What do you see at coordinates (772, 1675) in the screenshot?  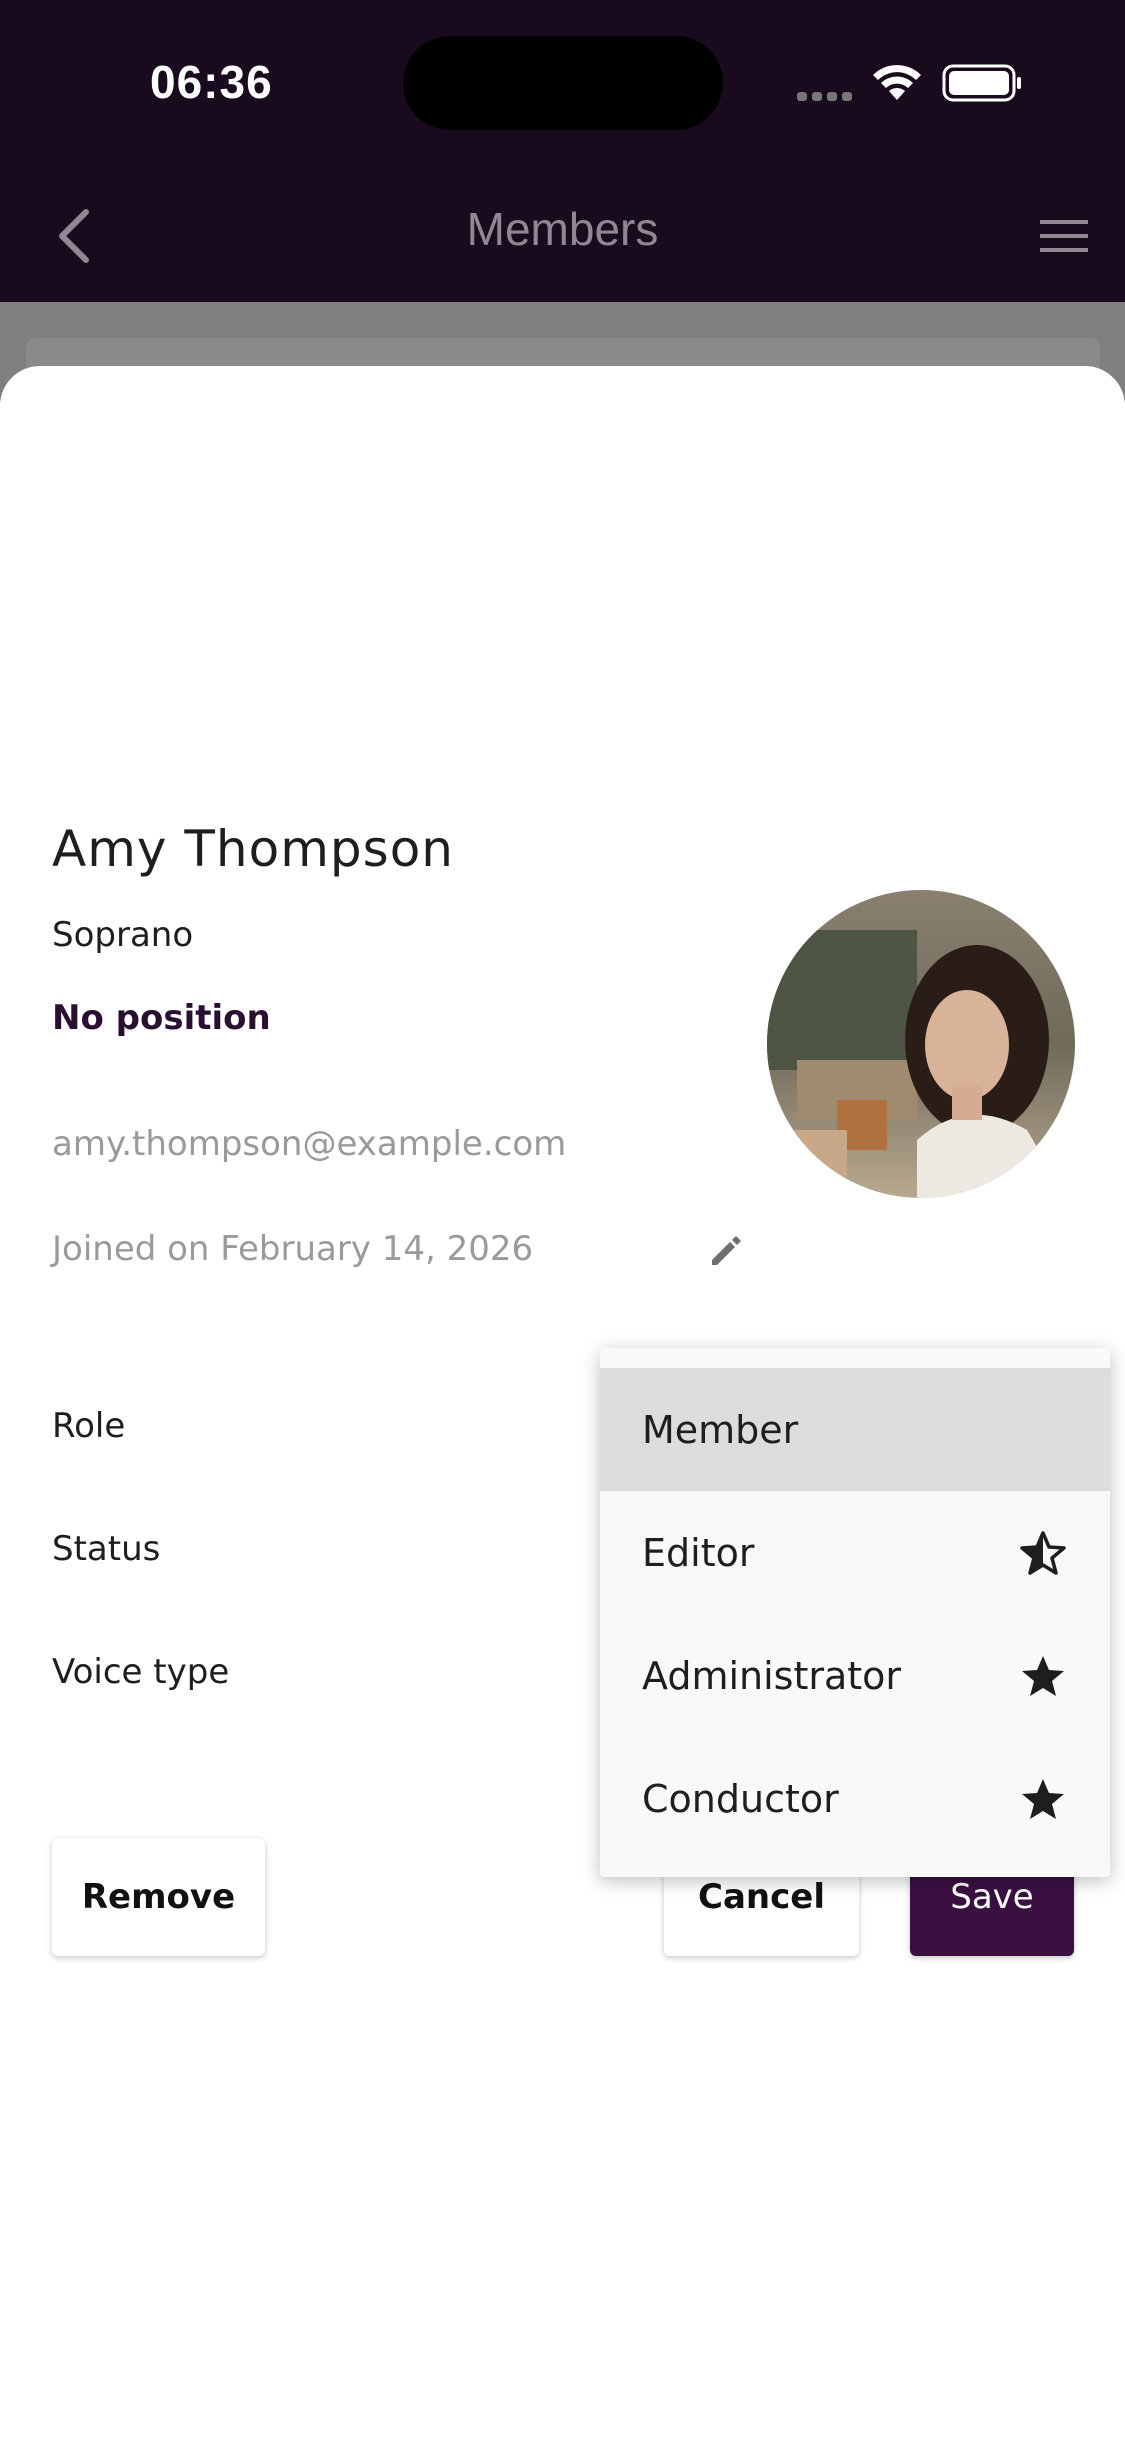 I see `role-option-label: Administrator` at bounding box center [772, 1675].